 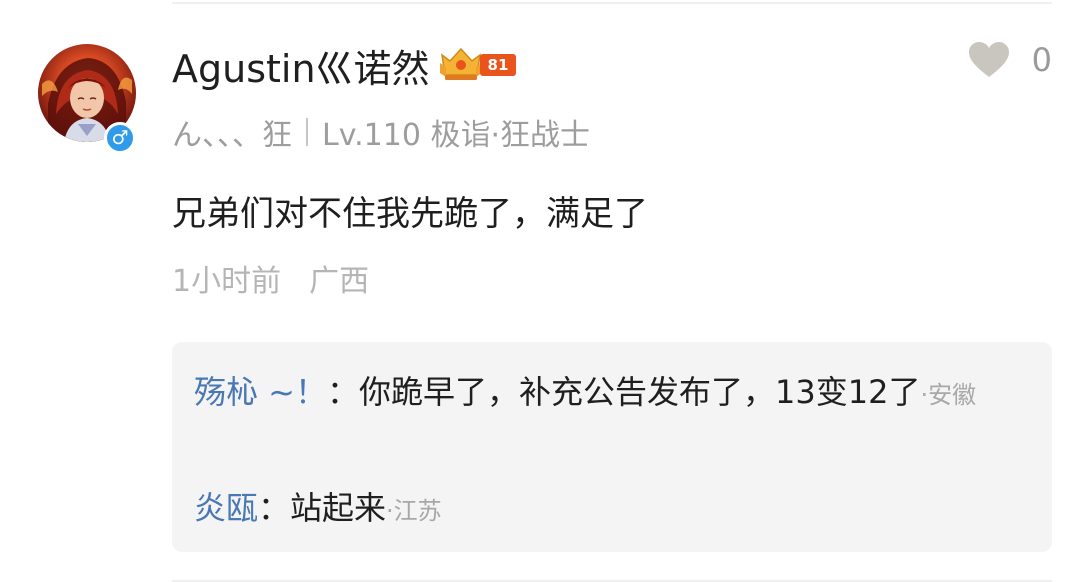 I want to click on comment-text: 兄弟们对不住我先跪了，满足了, so click(x=410, y=214).